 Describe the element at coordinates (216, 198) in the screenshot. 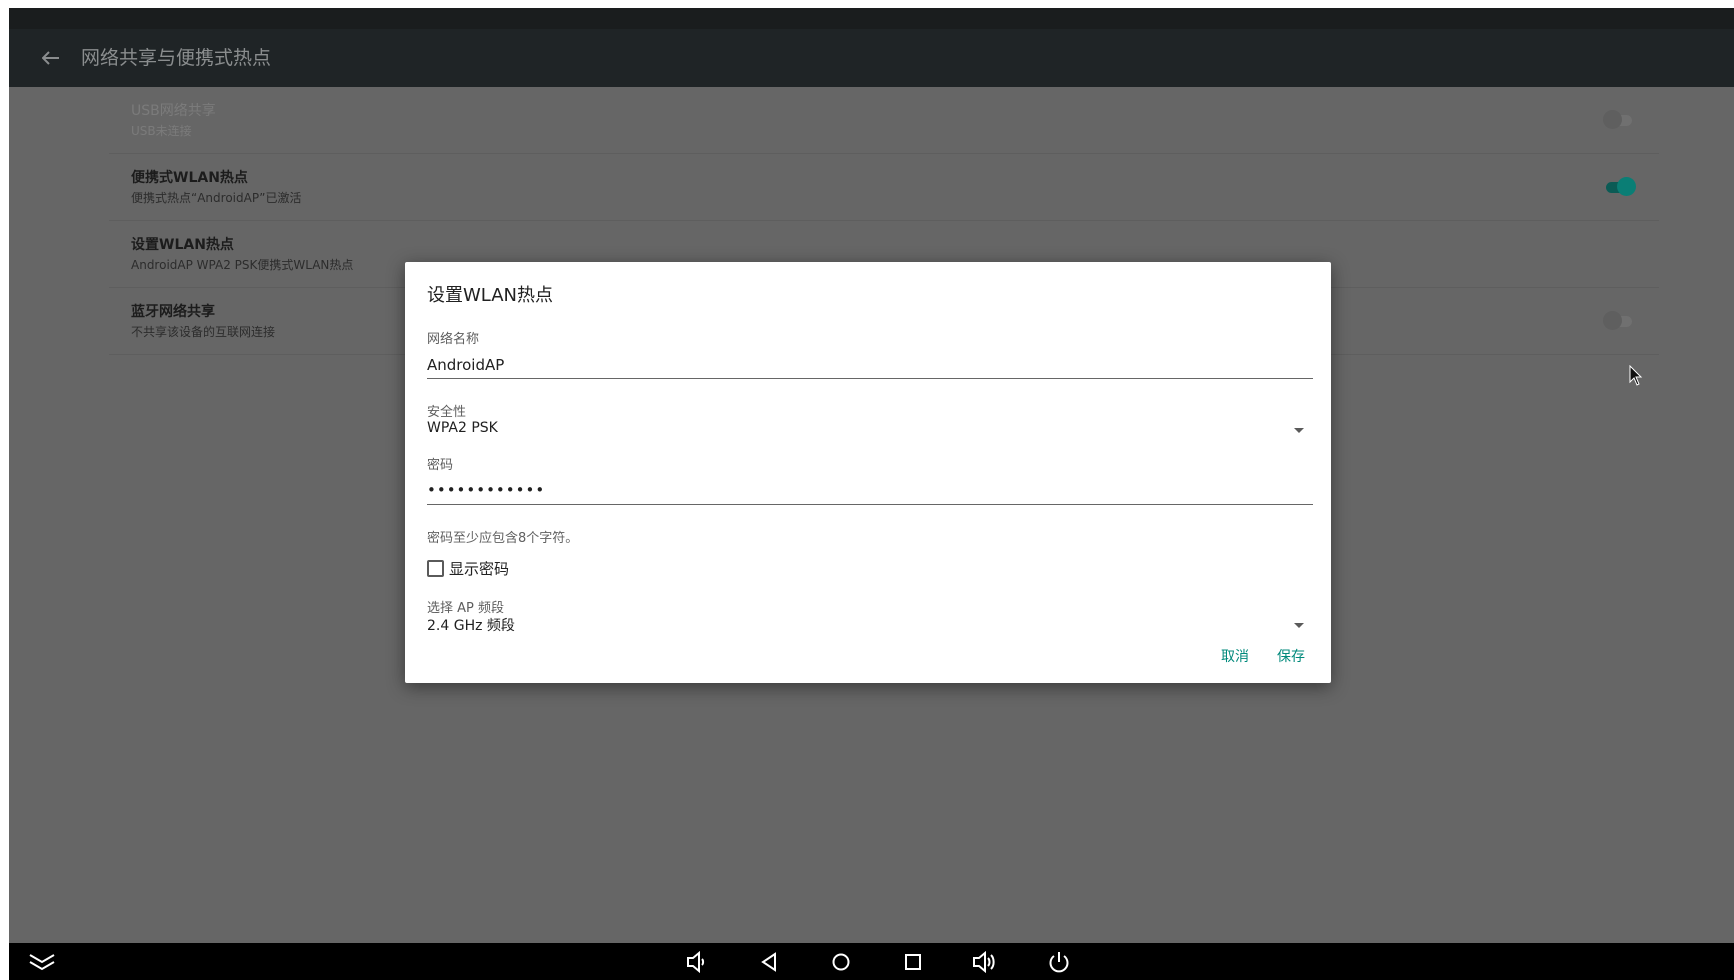

I see `pref-summary: 便携式热点“AndroidAP”已激活` at that location.